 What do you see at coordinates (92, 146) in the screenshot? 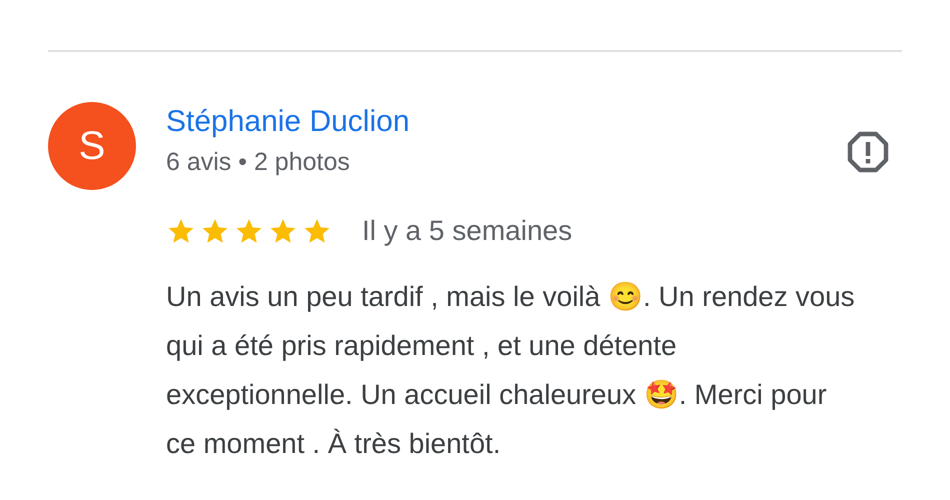
I see `avatar: S` at bounding box center [92, 146].